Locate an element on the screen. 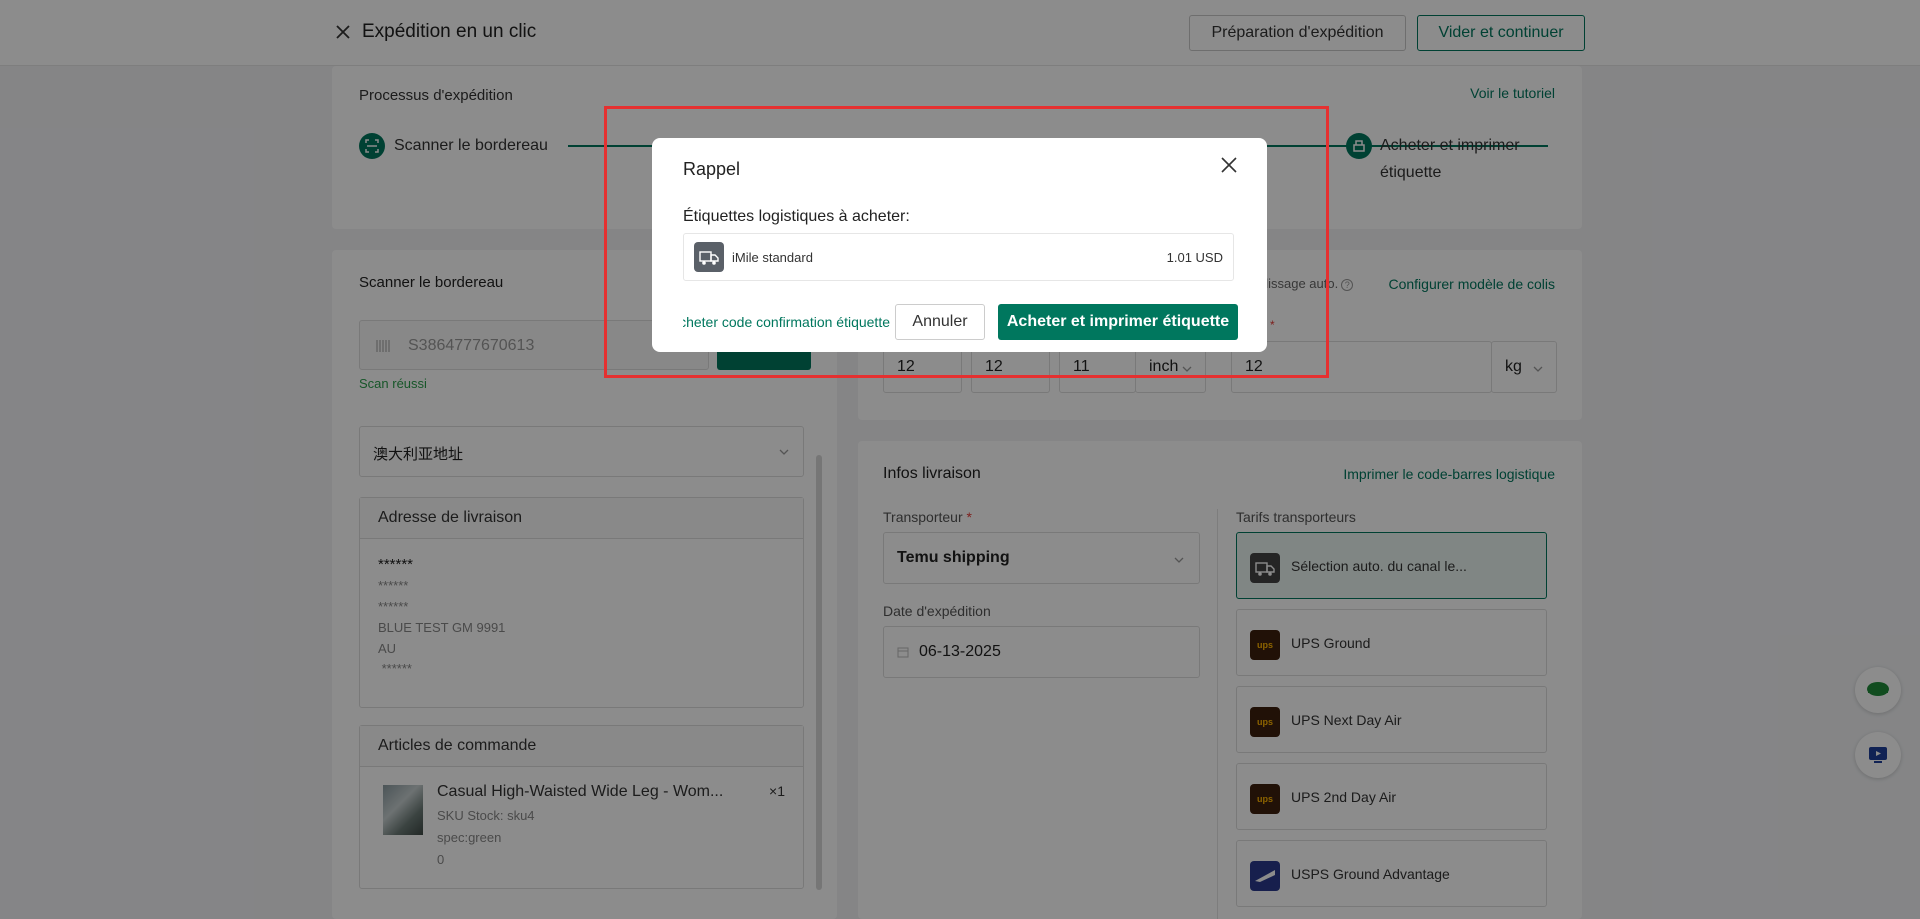  highlight-box is located at coordinates (966, 242).